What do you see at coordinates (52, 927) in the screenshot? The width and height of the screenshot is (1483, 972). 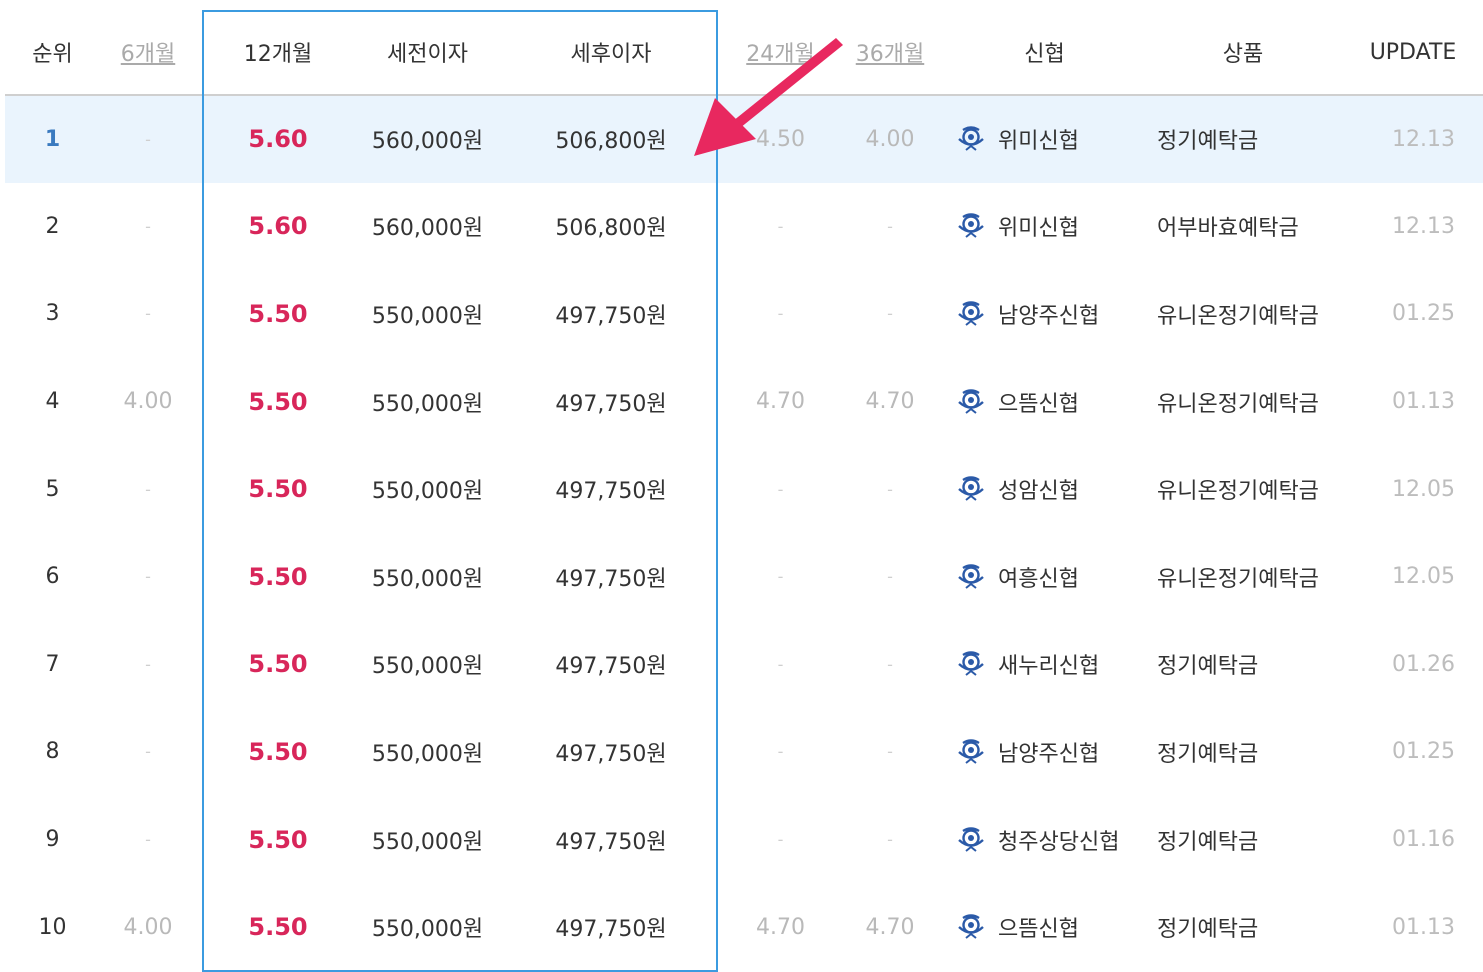 I see `rank-cell: 10` at bounding box center [52, 927].